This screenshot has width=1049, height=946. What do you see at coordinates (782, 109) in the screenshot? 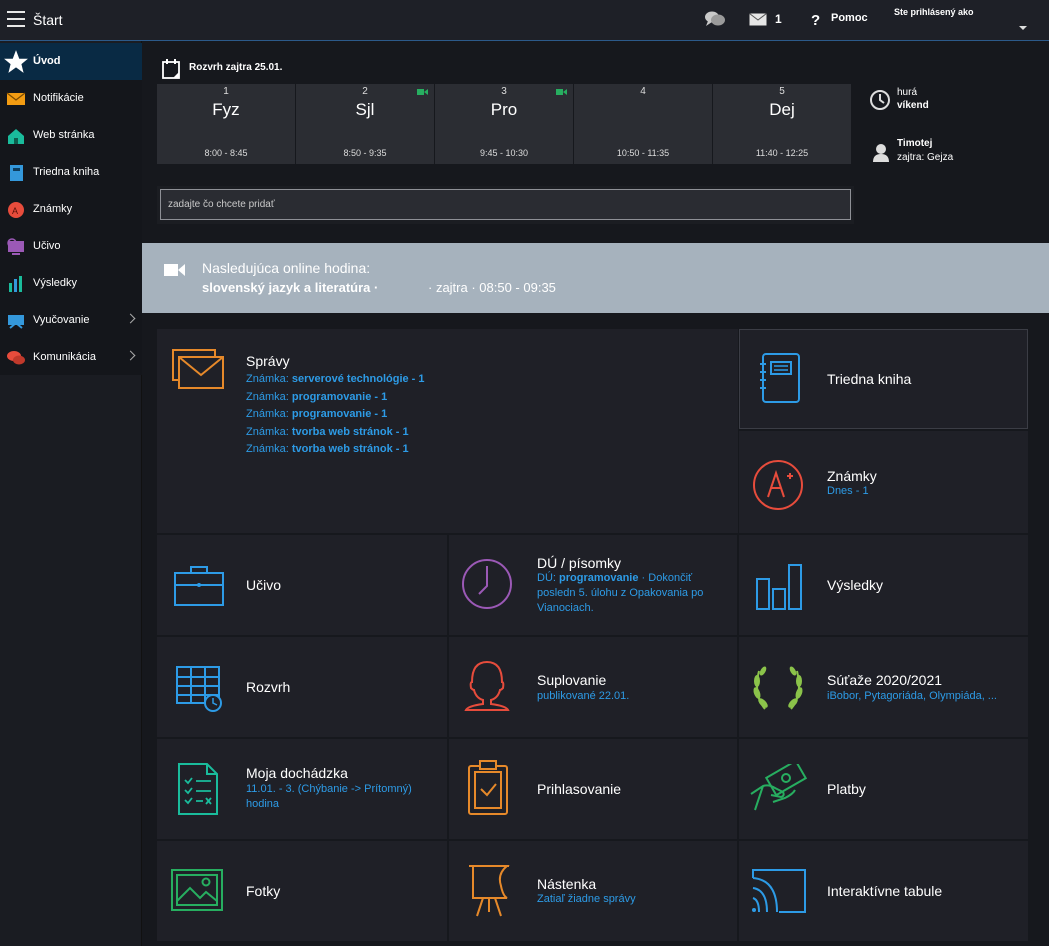
I see `lesson-subject: Dej` at bounding box center [782, 109].